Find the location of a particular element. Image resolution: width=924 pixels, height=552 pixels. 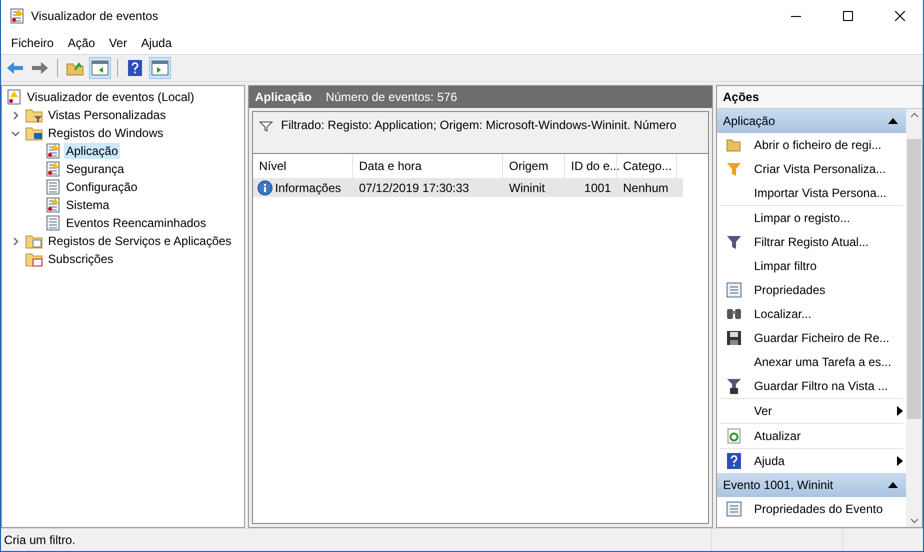

refresh-icon is located at coordinates (734, 436).